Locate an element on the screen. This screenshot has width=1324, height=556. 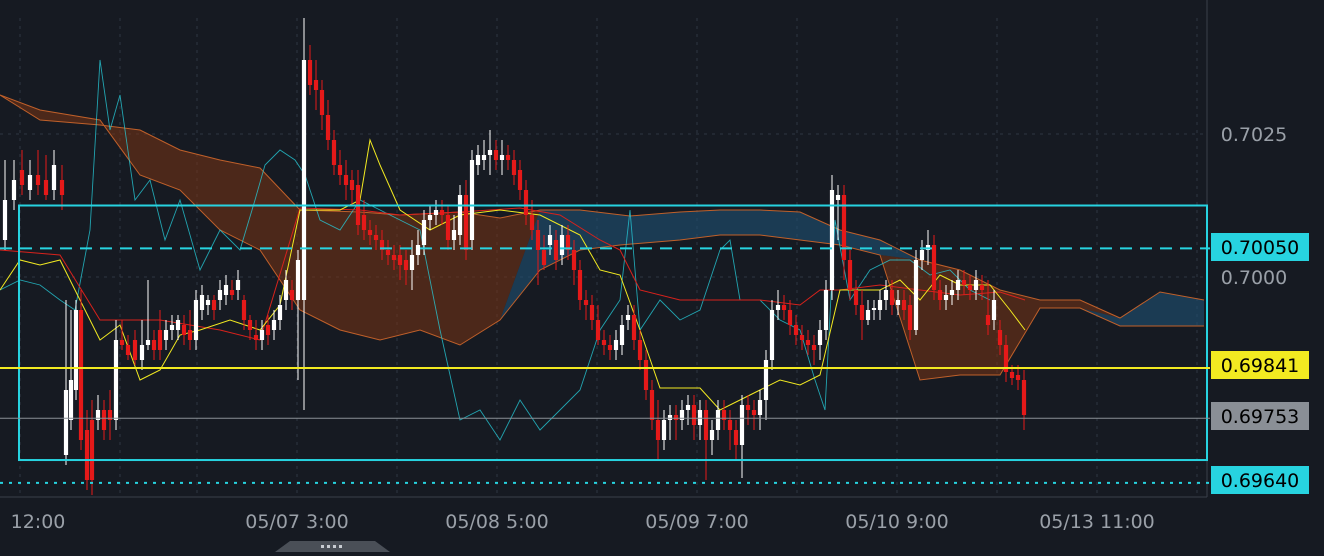
x-tick-label: 05/13 11:00 is located at coordinates (1097, 522).